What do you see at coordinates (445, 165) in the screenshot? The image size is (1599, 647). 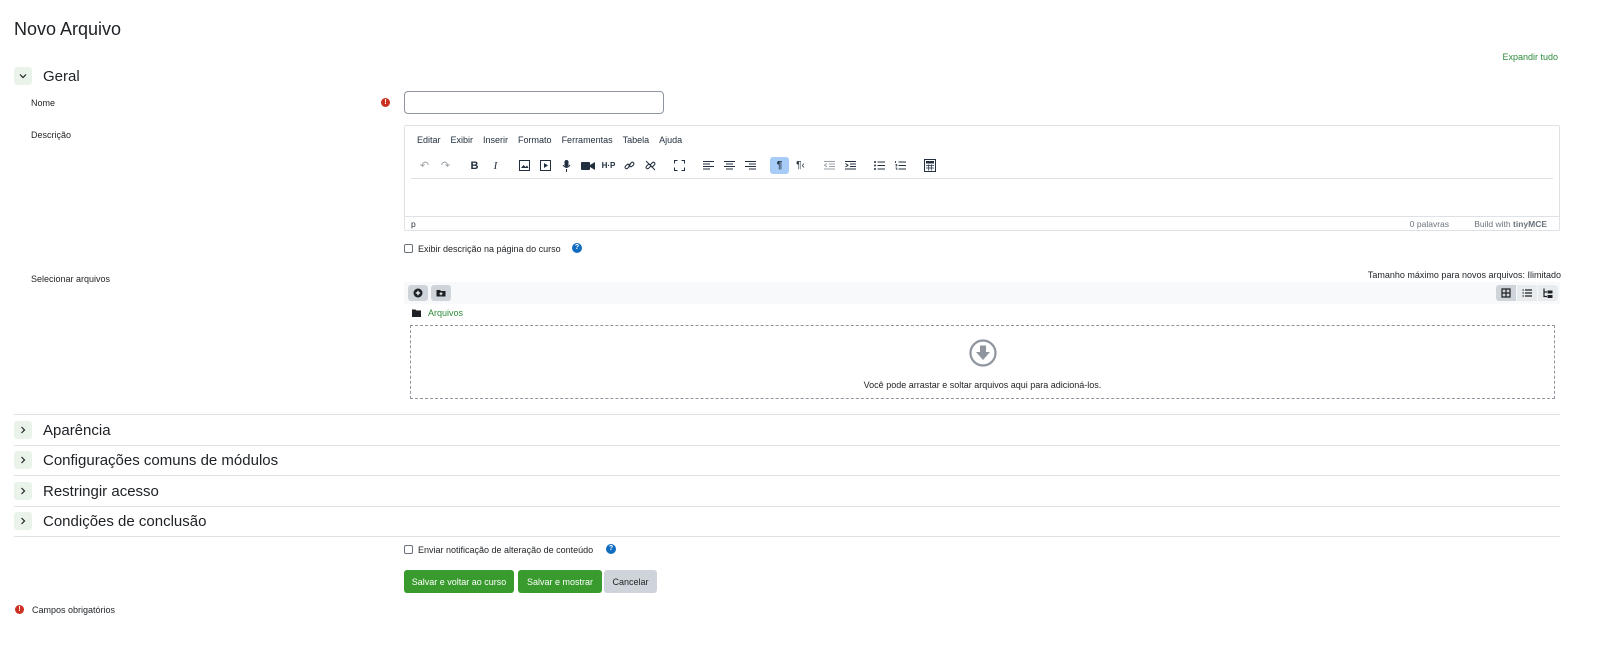 I see `redo-icon: ↷` at bounding box center [445, 165].